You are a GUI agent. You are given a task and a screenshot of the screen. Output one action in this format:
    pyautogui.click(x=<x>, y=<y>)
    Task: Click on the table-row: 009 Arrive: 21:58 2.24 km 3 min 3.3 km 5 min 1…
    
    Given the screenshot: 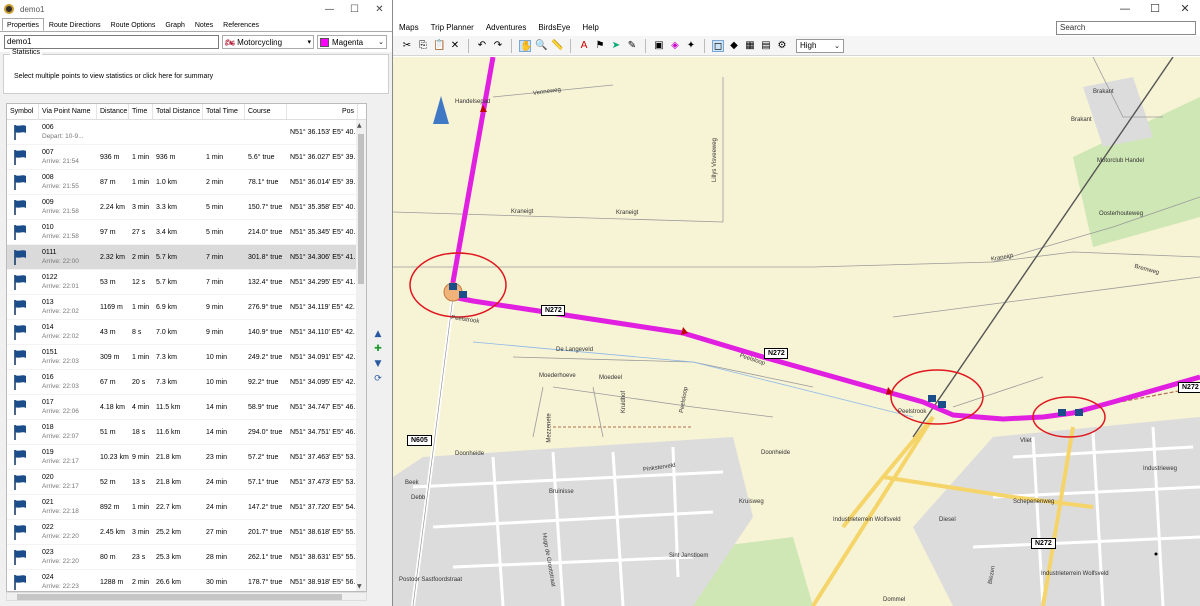 What is the action you would take?
    pyautogui.click(x=186, y=207)
    